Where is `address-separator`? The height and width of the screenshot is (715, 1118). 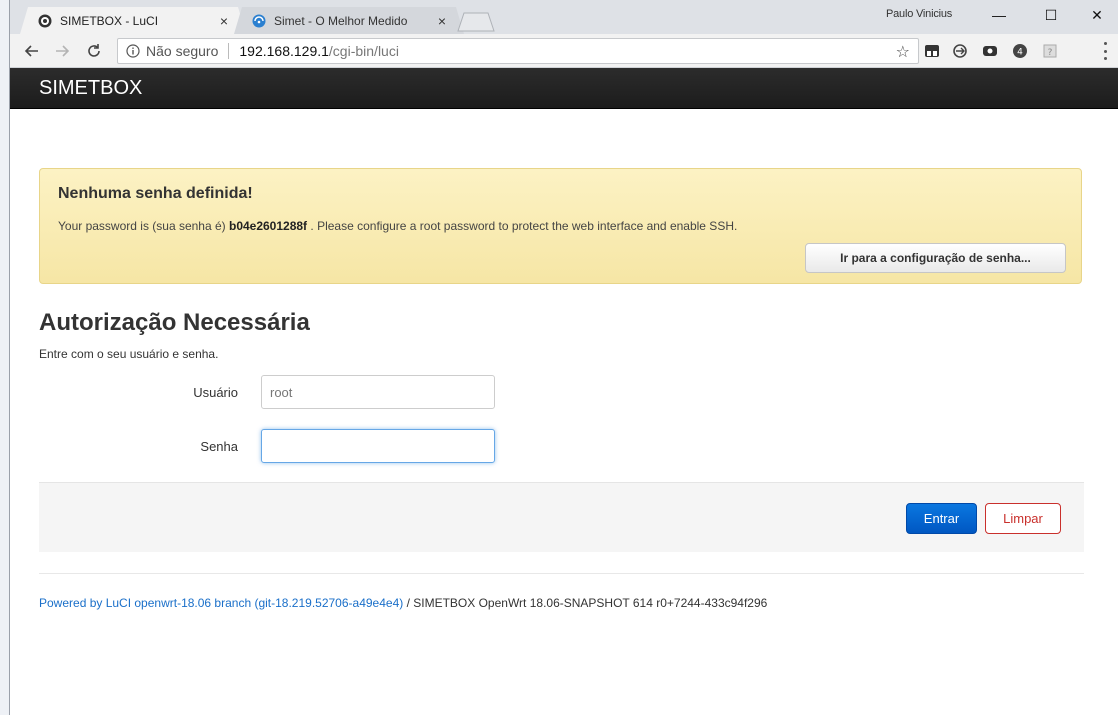 address-separator is located at coordinates (229, 51).